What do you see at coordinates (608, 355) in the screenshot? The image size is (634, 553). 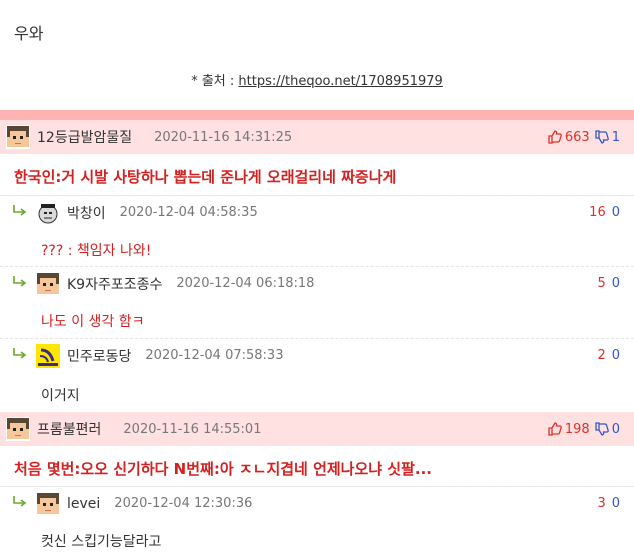 I see `reply-votes: 2 0` at bounding box center [608, 355].